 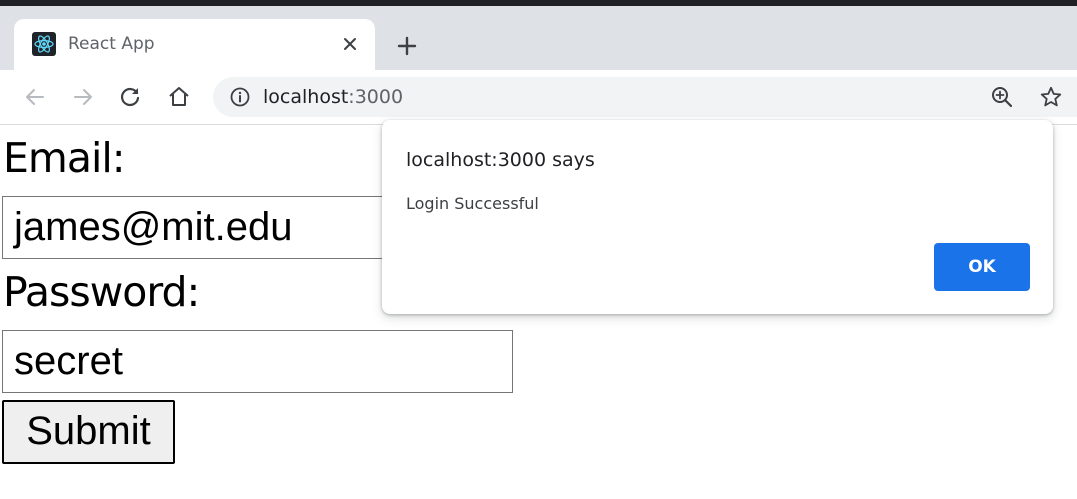 What do you see at coordinates (350, 44) in the screenshot?
I see `close-icon` at bounding box center [350, 44].